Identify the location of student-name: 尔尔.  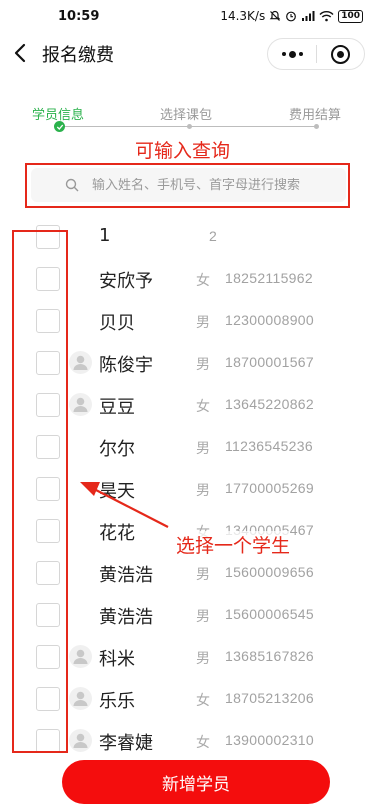
(117, 449).